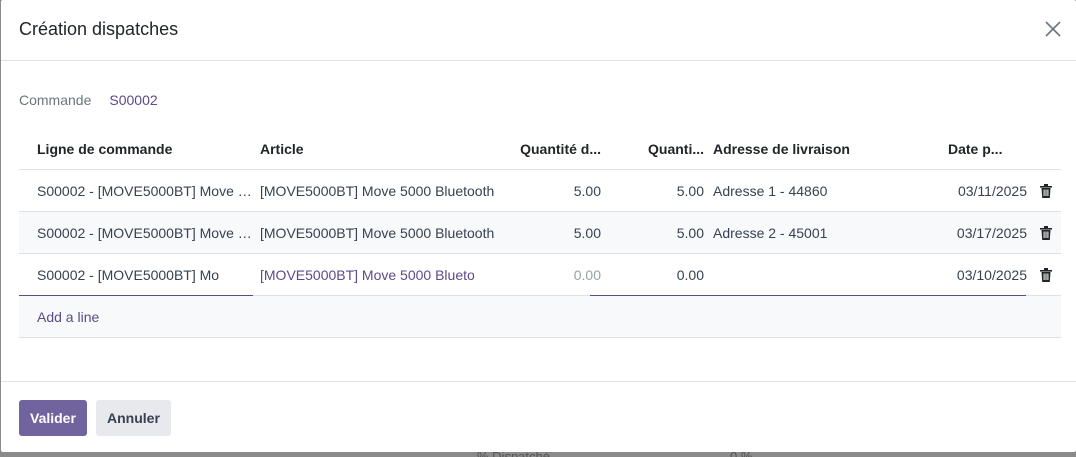  I want to click on order-line-input: S00002 - [MOVE5000BT] Mo, so click(139, 275).